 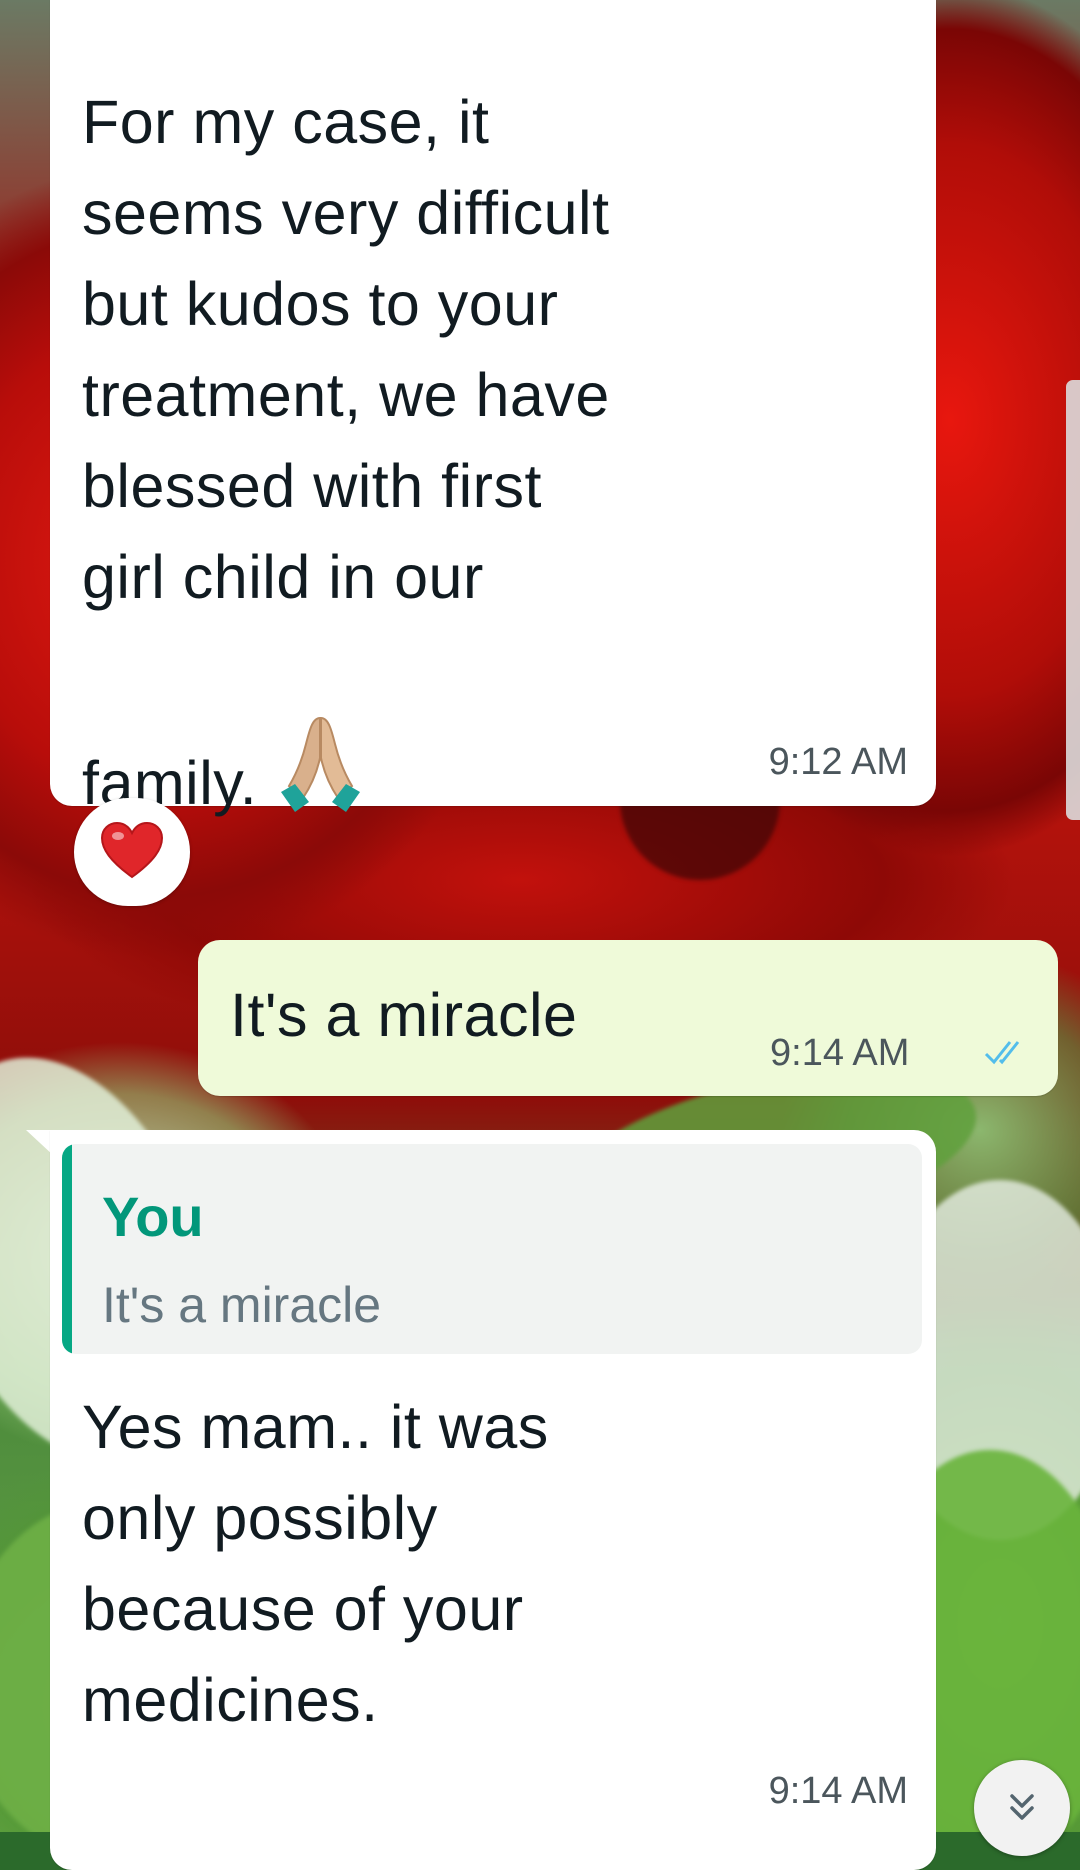 I want to click on side-panel-handle, so click(x=1073, y=600).